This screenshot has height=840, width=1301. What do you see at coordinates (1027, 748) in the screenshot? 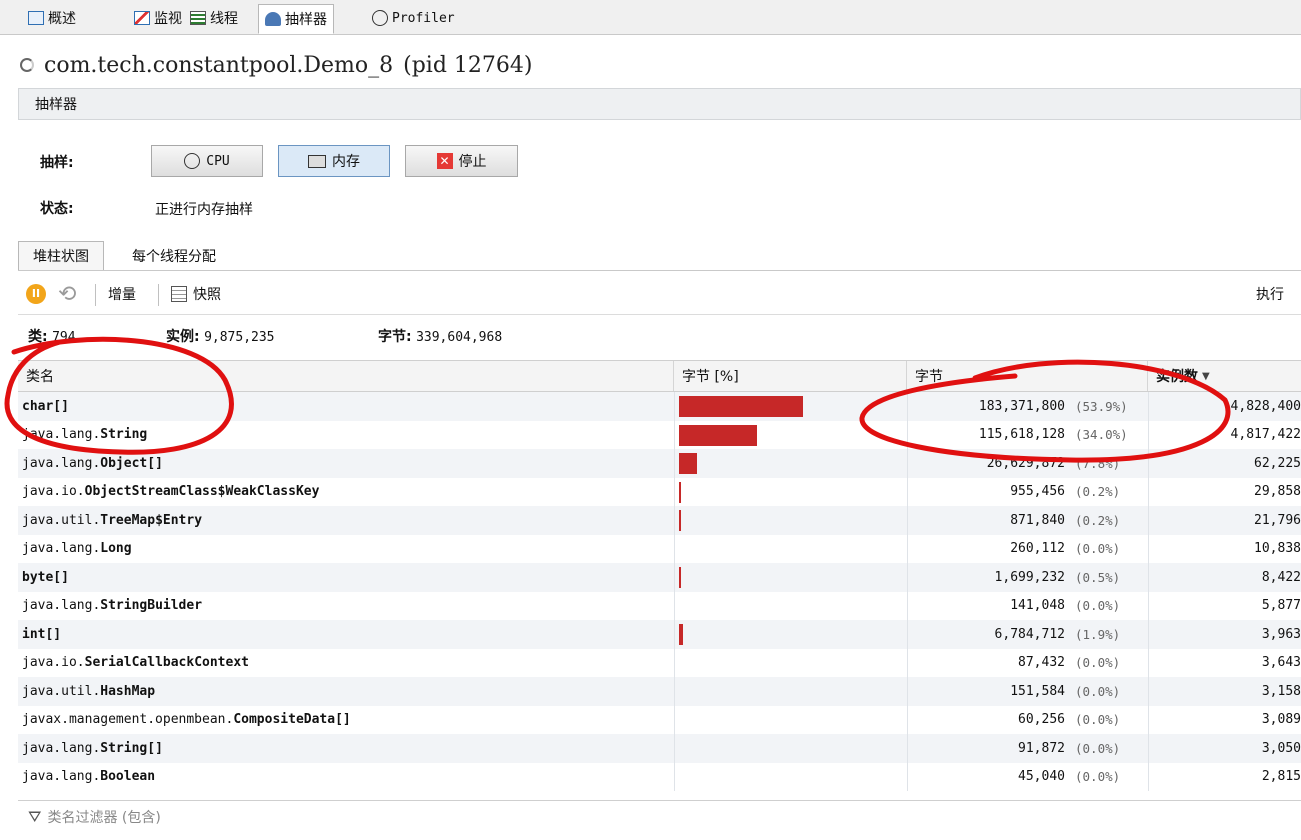
I see `bytes-cell: 91,872 (0.0%)` at bounding box center [1027, 748].